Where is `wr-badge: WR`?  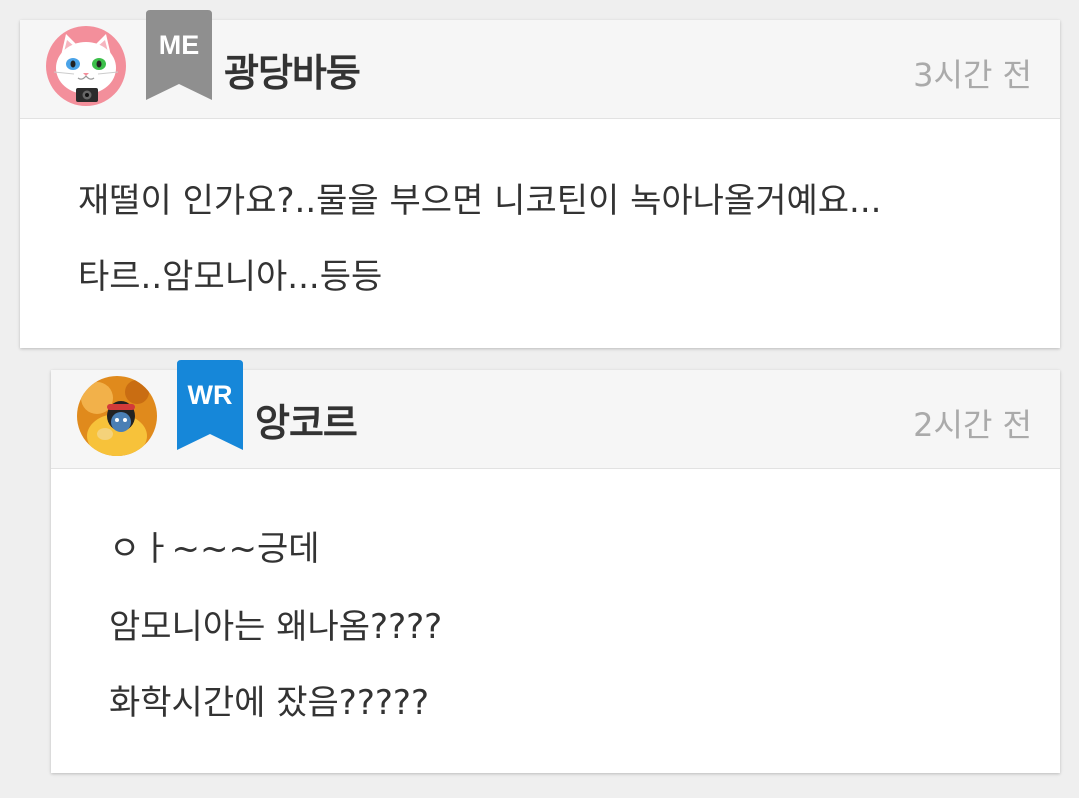 wr-badge: WR is located at coordinates (210, 405).